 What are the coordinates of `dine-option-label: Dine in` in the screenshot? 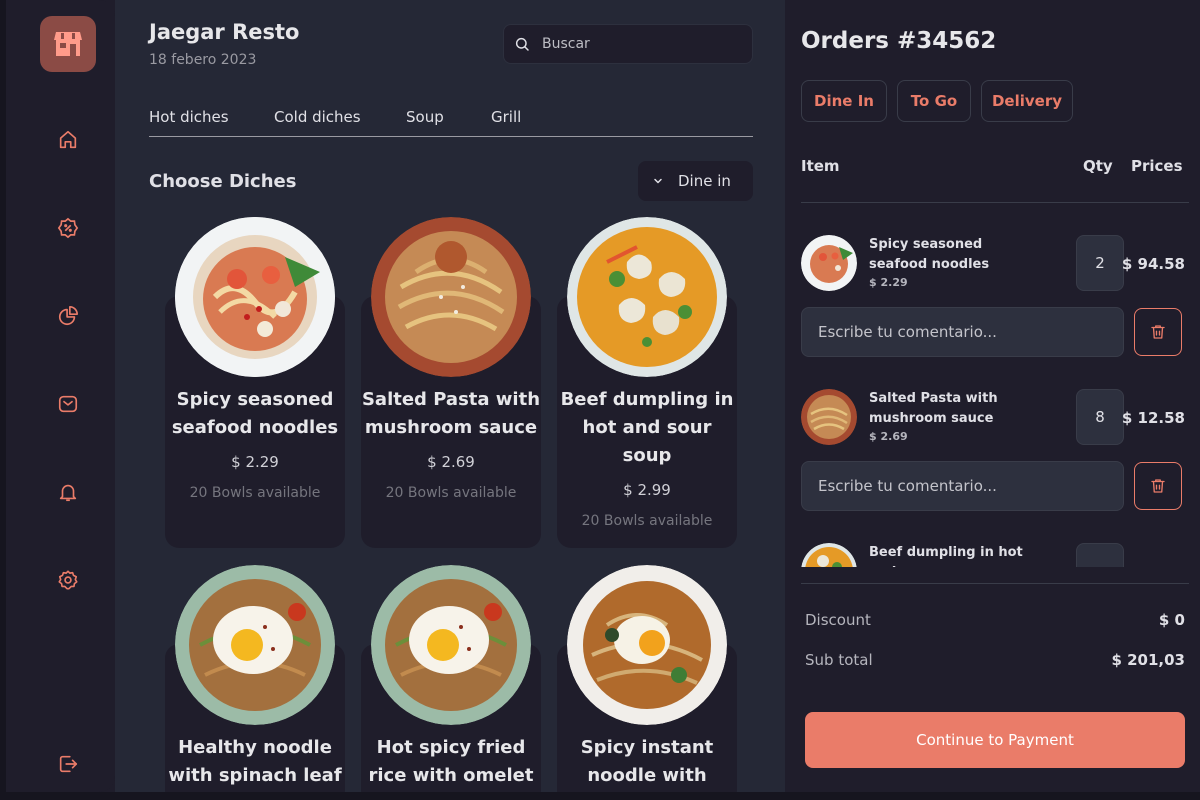 It's located at (704, 181).